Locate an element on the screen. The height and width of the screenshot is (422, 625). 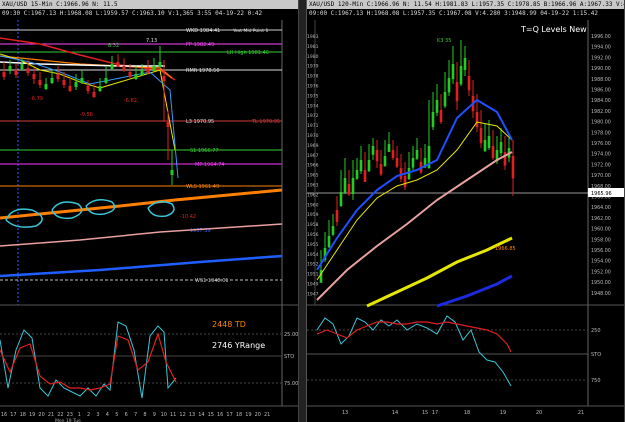
level-label-tl: TL 1970.95 is located at coordinates (265, 122).